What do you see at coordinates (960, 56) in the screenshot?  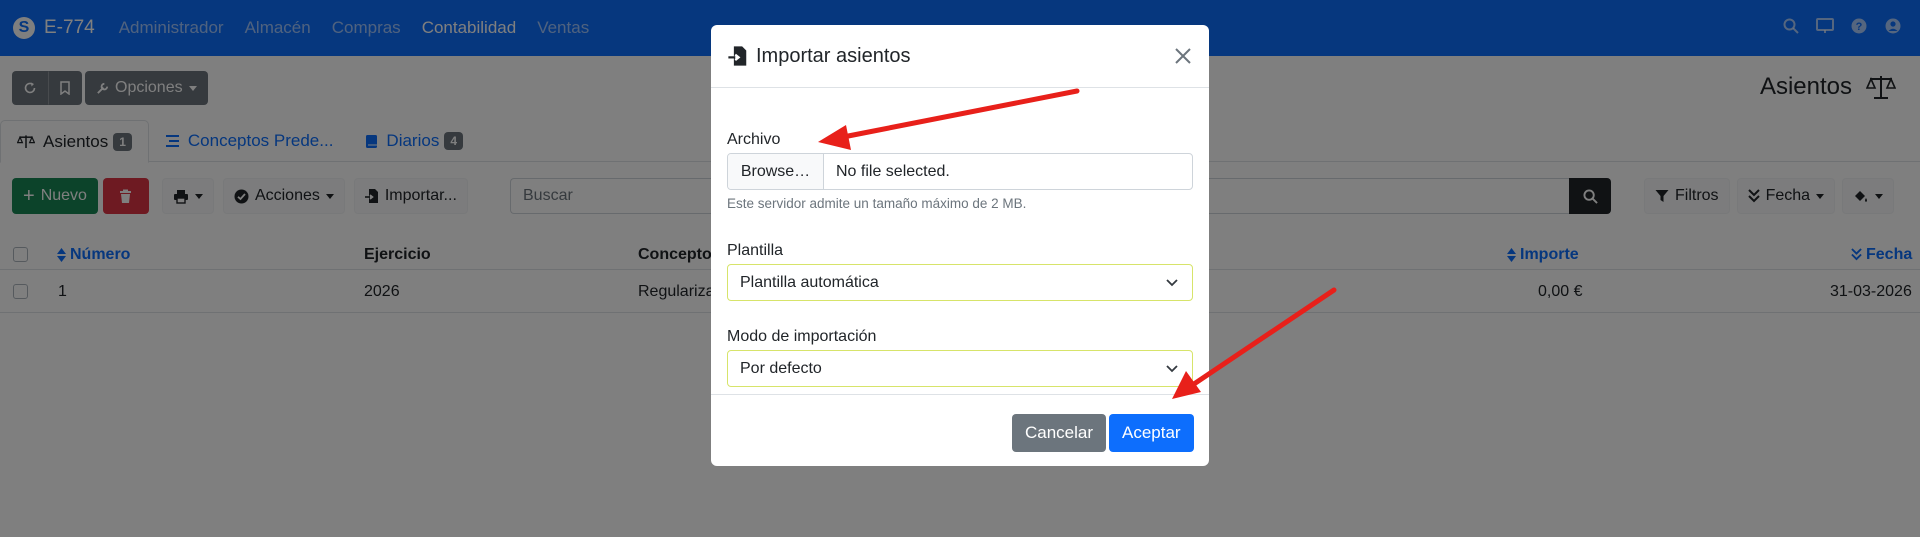 I see `dialog-header: Importar asientos` at bounding box center [960, 56].